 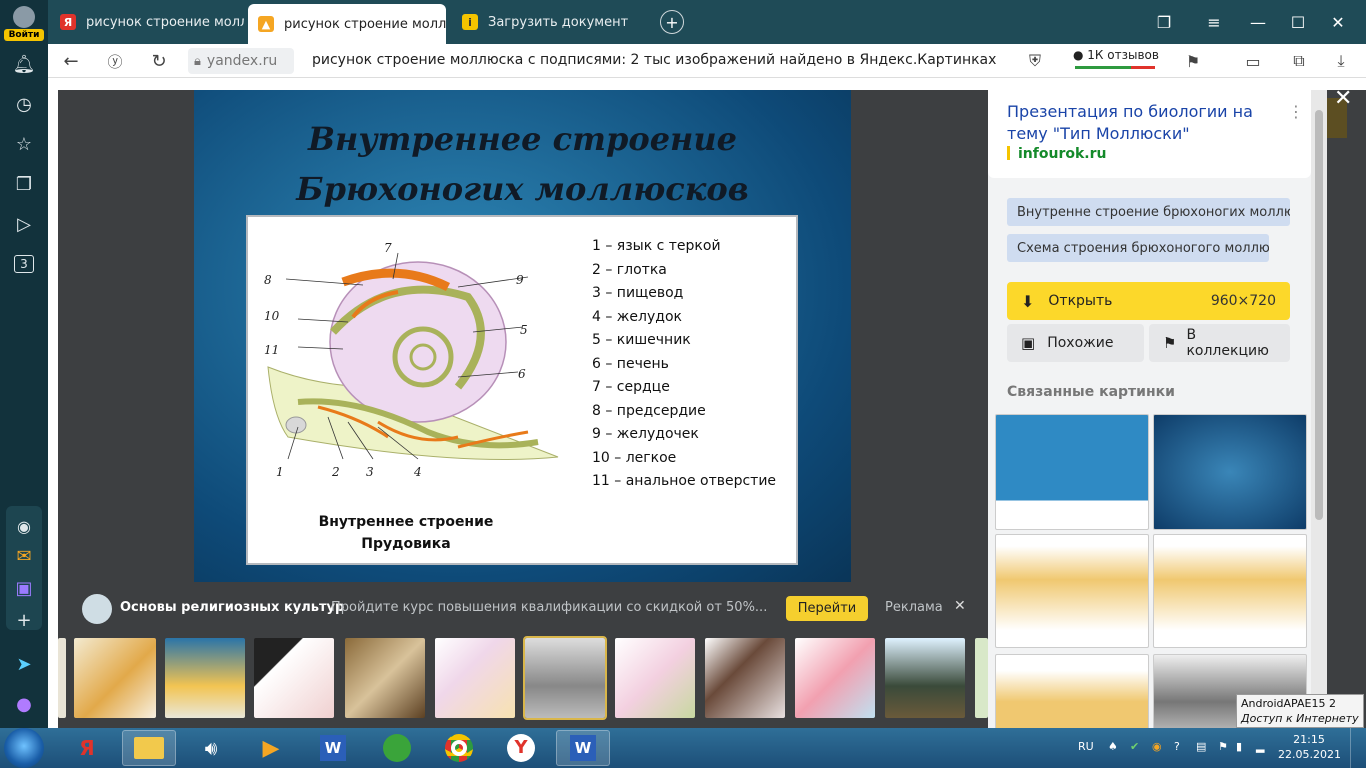 What do you see at coordinates (1300, 711) in the screenshot?
I see `network-tooltip: AndroidAPAE15 2 Доступ к Интернету` at bounding box center [1300, 711].